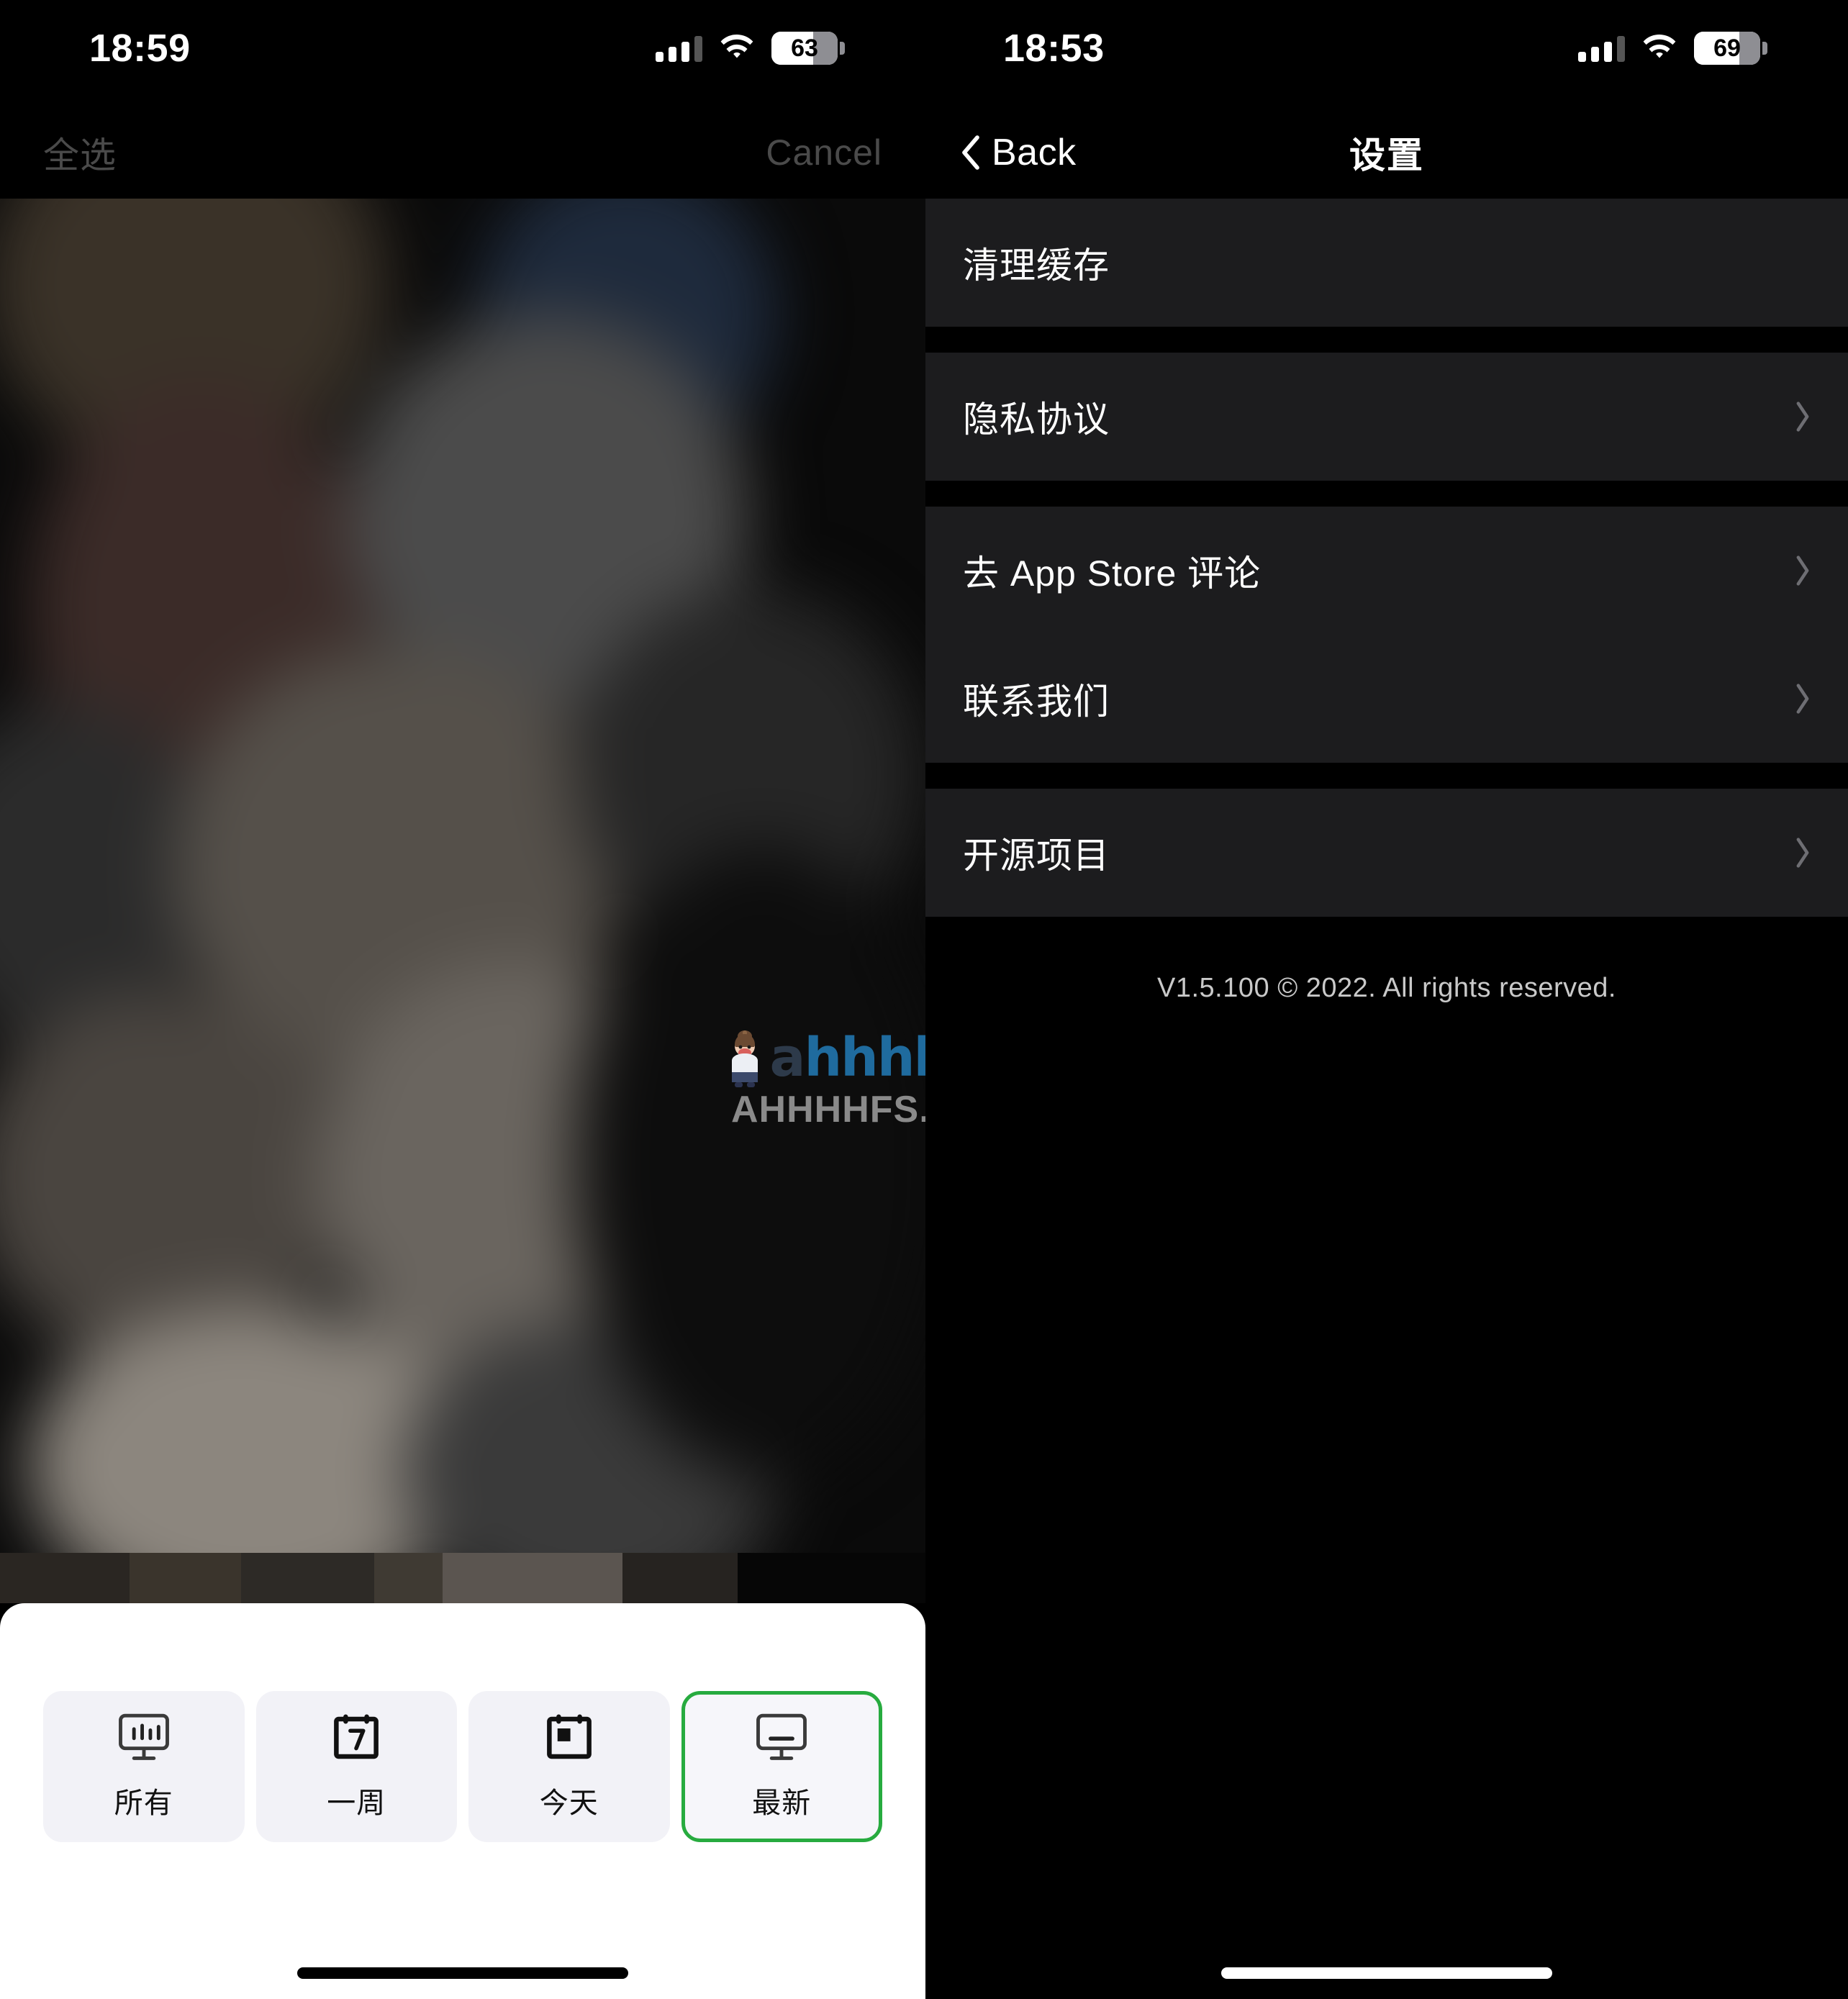 This screenshot has height=1999, width=1848. I want to click on settings-row-privacy-policy: 隐私协议, so click(1386, 417).